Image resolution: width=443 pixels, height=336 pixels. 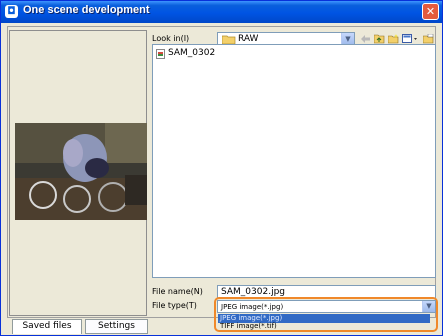 What do you see at coordinates (410, 39) in the screenshot?
I see `view-menu-icon` at bounding box center [410, 39].